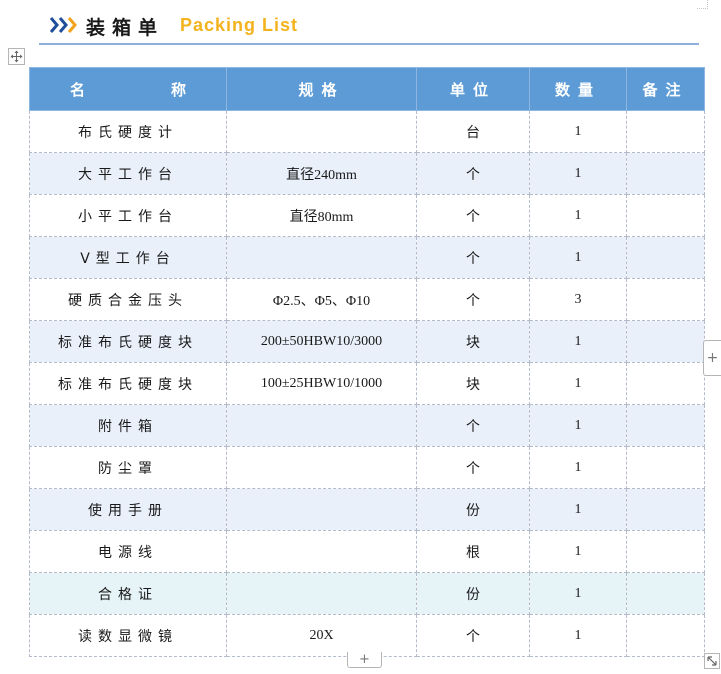 This screenshot has height=674, width=721. I want to click on cell-name: V型工作台, so click(128, 257).